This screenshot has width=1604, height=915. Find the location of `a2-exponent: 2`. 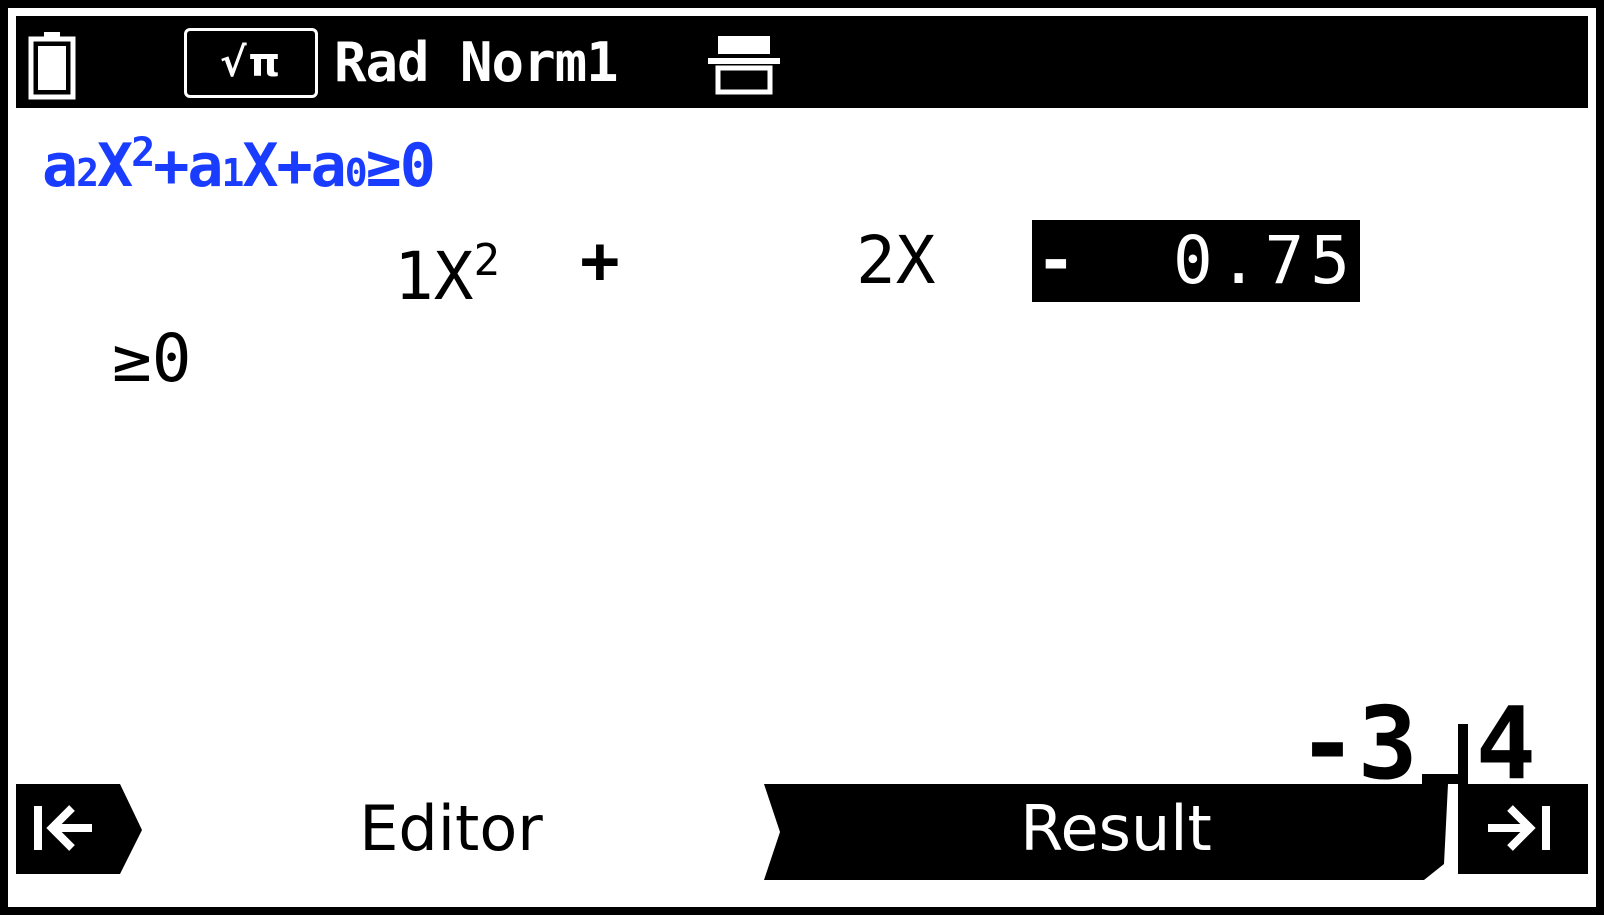

a2-exponent: 2 is located at coordinates (487, 260).